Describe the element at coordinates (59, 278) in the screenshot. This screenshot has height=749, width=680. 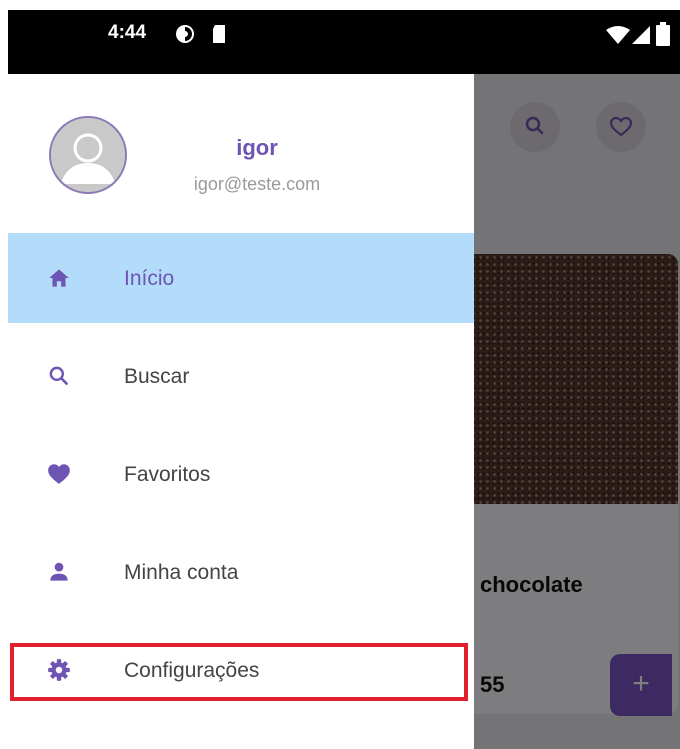
I see `home-icon` at that location.